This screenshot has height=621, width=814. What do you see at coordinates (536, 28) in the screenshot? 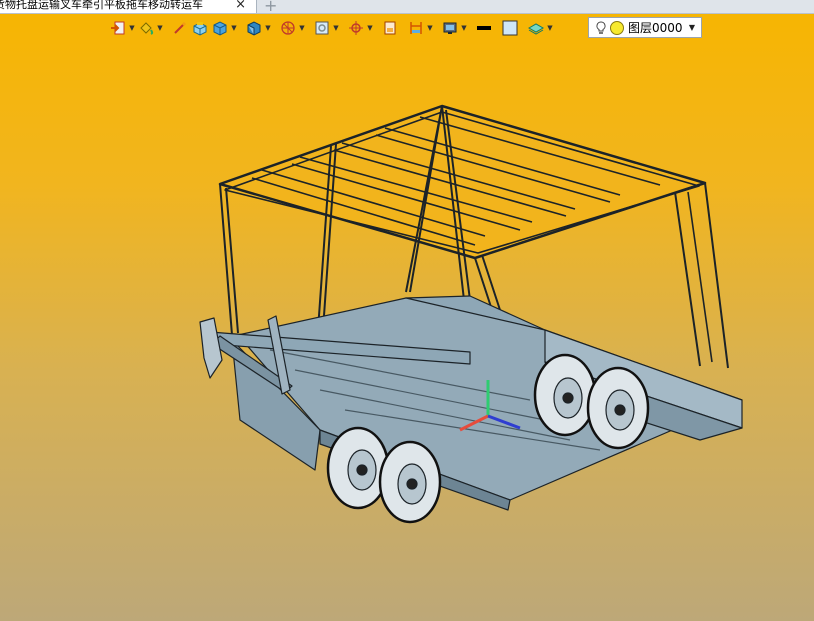
I see `layer-stack-icon` at bounding box center [536, 28].